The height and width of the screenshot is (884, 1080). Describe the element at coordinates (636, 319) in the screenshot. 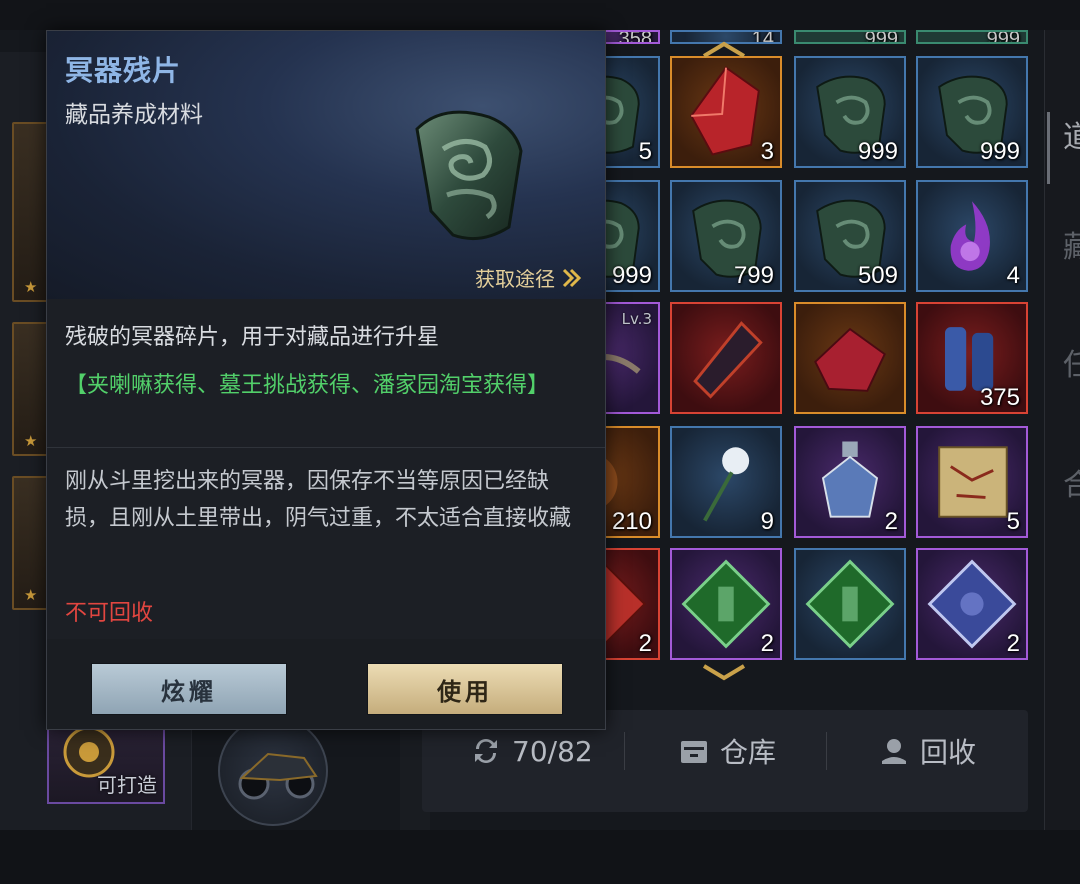

I see `item-level: Lv.3` at that location.